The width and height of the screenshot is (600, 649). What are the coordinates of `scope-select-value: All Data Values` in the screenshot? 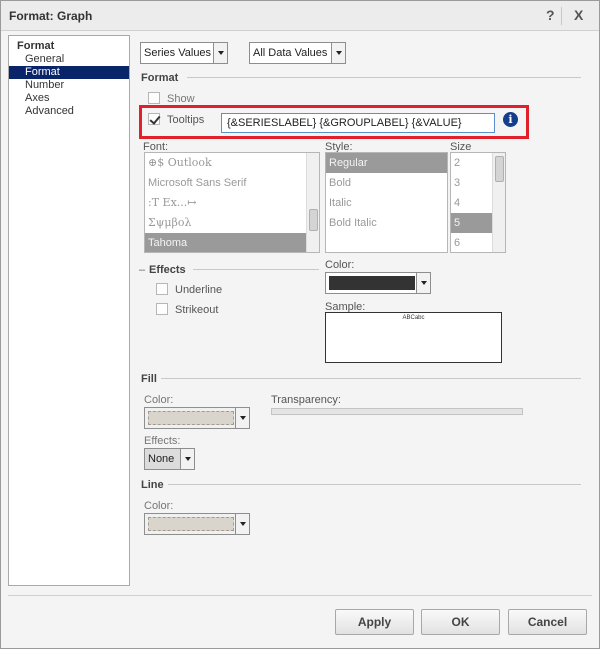 It's located at (290, 53).